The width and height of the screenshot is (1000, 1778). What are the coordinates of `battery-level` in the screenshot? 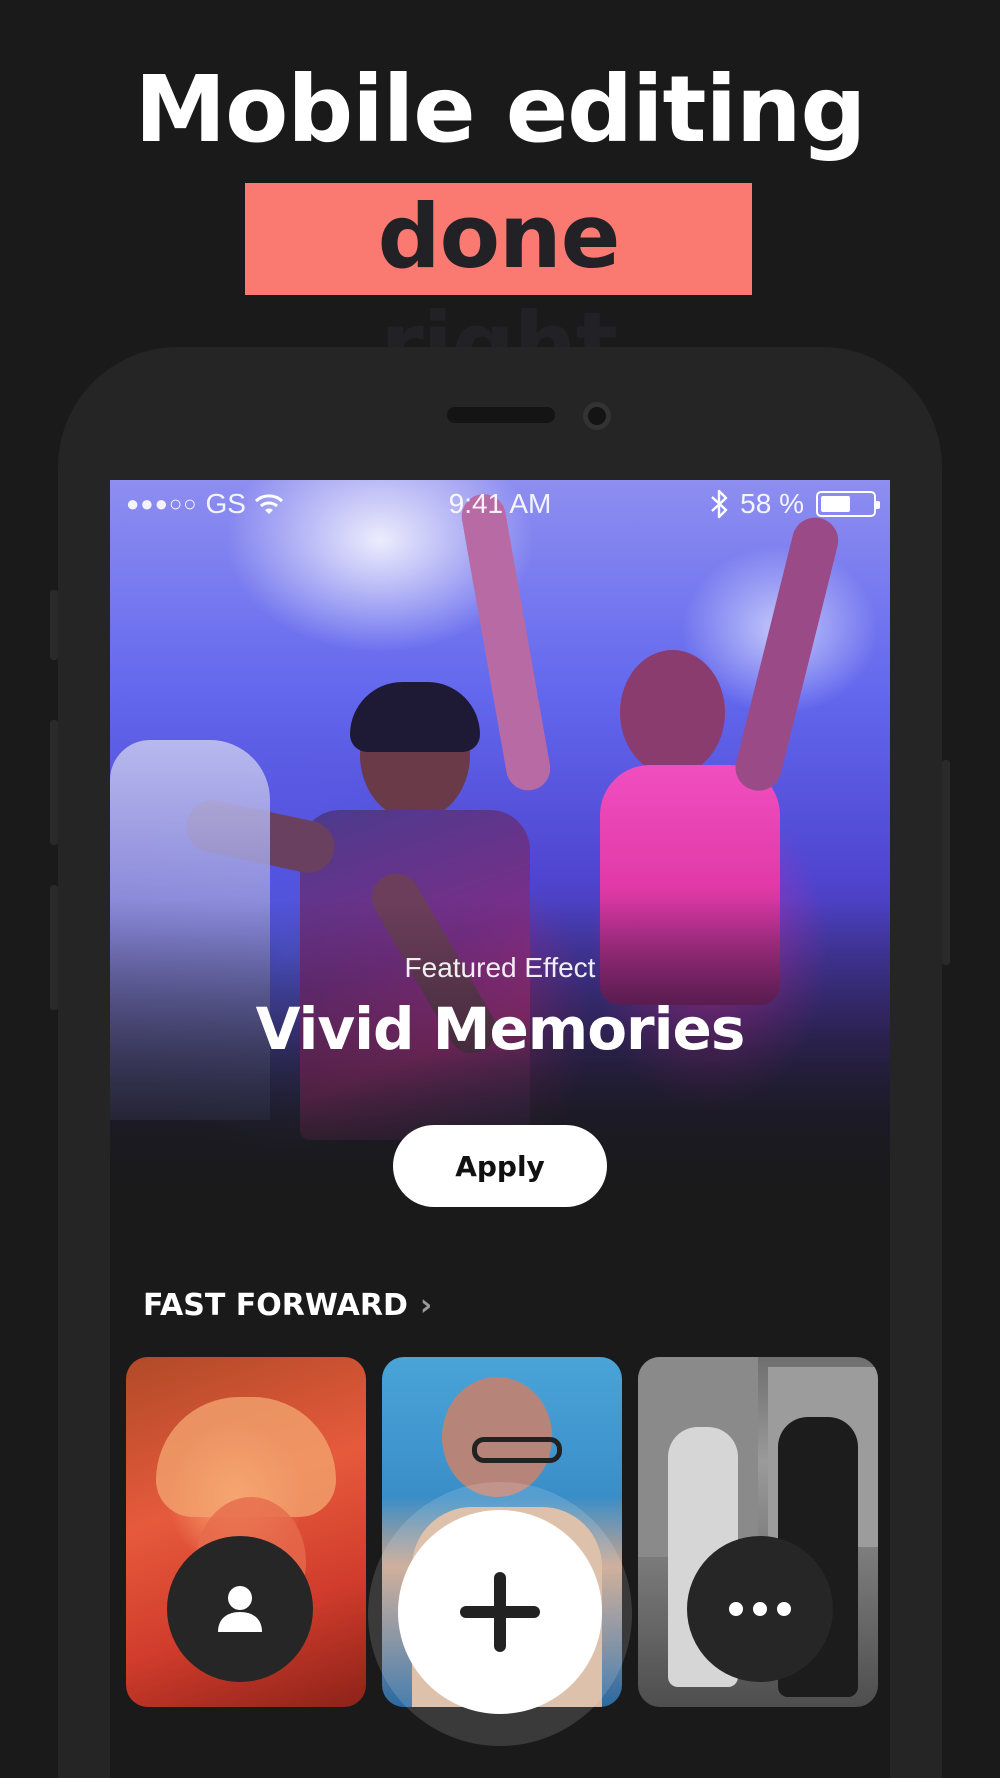 It's located at (835, 504).